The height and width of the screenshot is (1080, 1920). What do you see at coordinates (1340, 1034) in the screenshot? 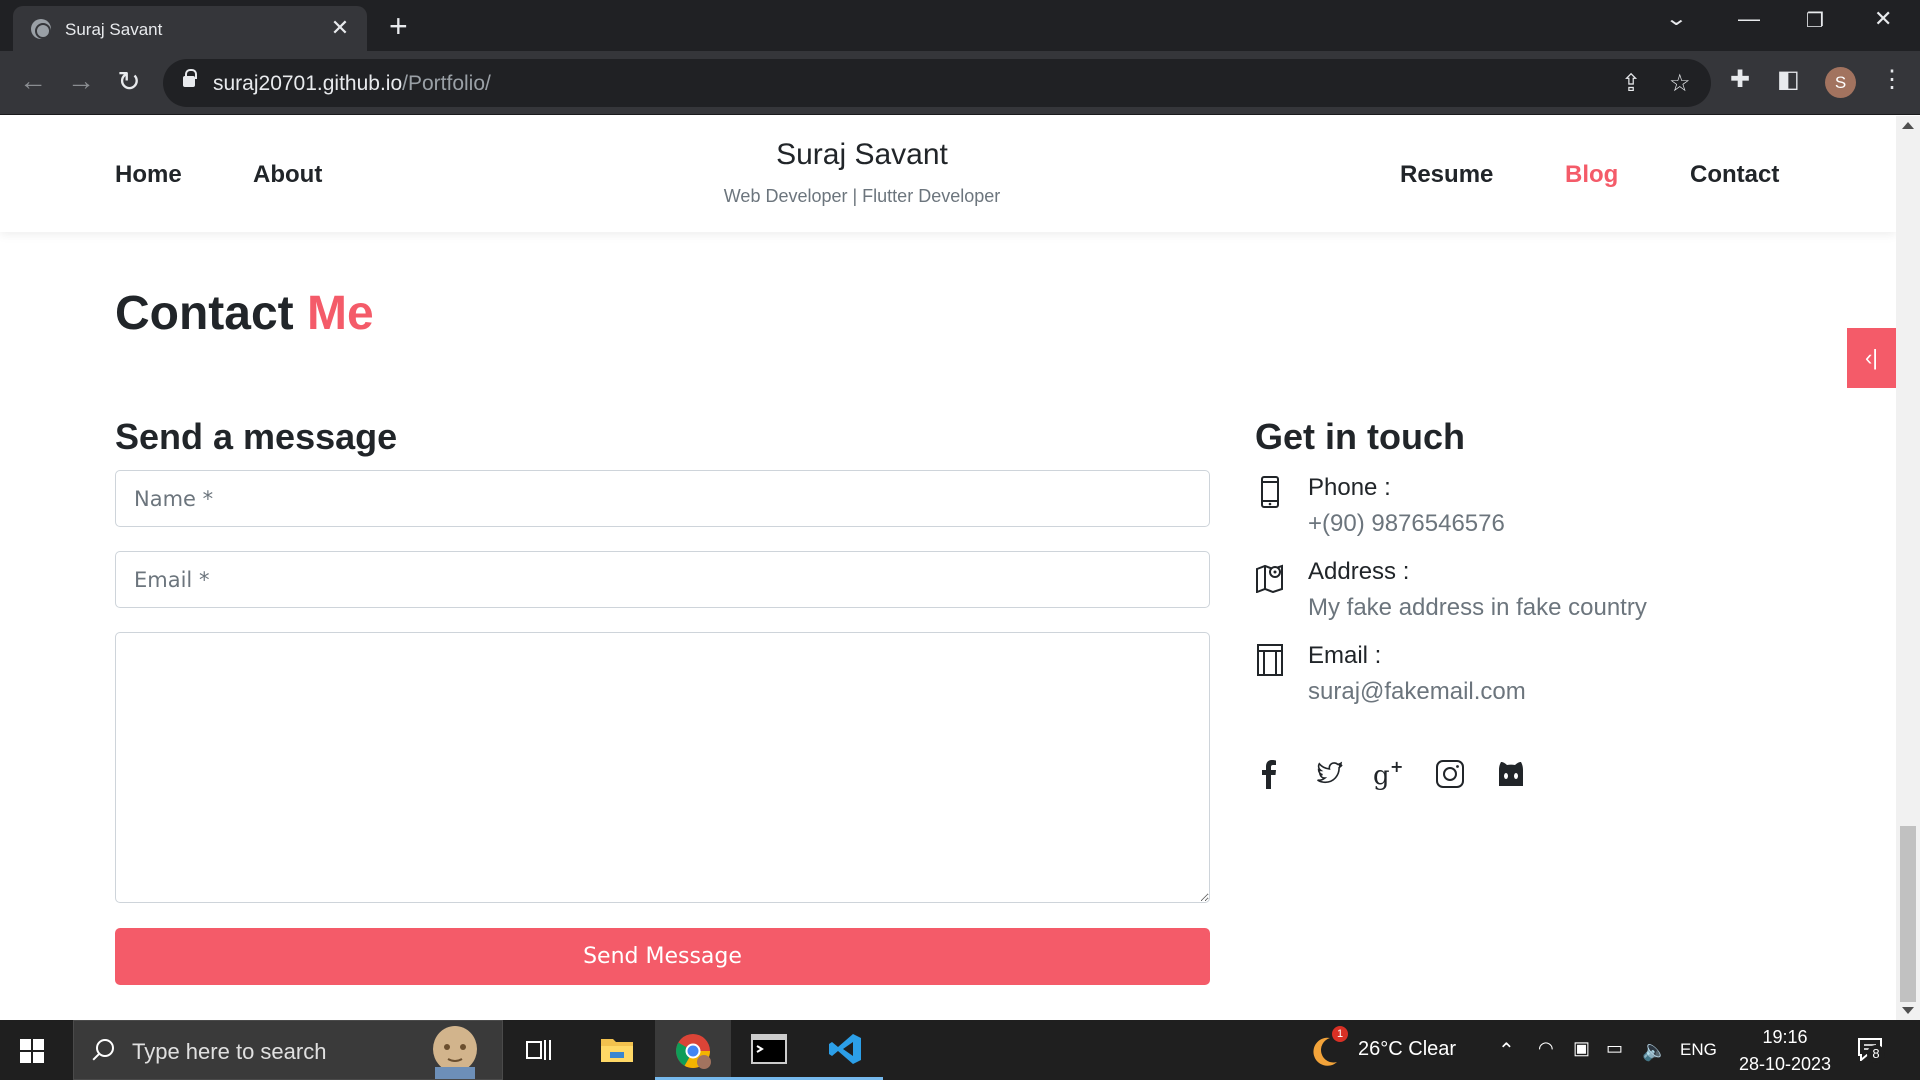
I see `weather-badge: 1` at bounding box center [1340, 1034].